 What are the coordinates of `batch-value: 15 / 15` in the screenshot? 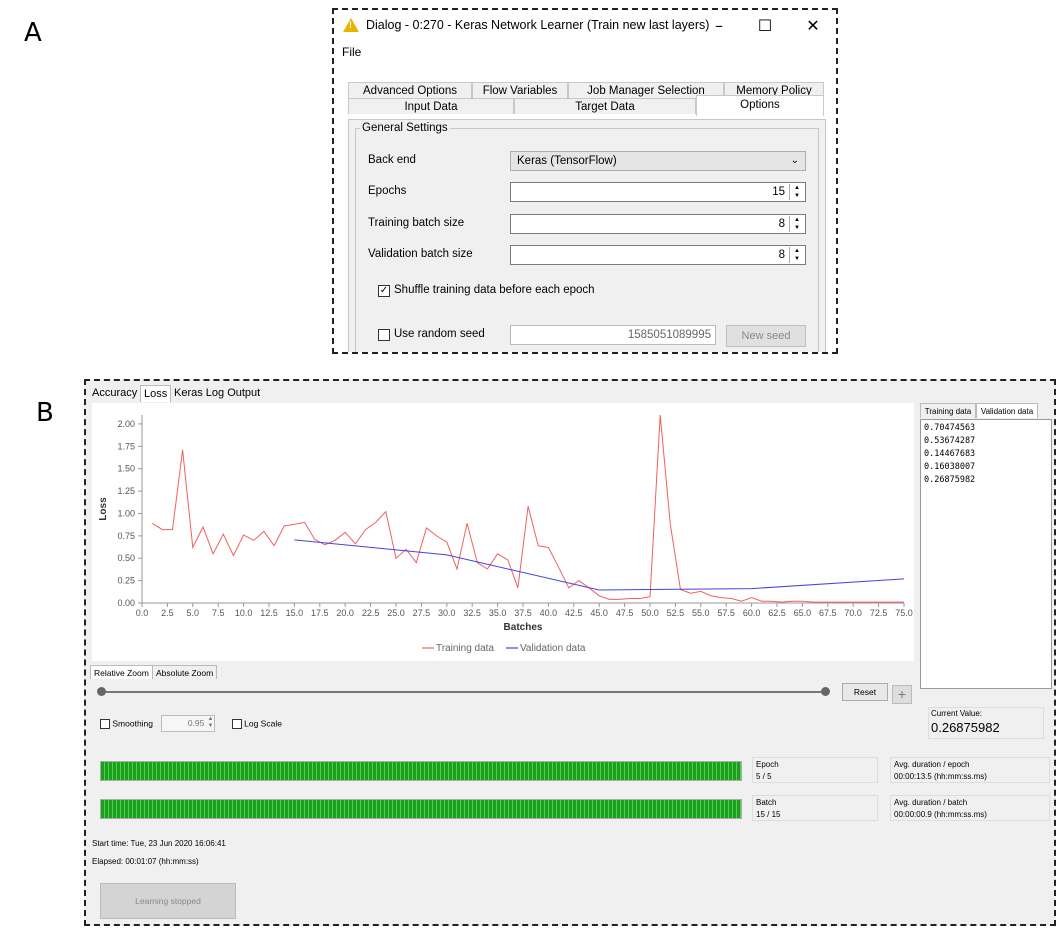 It's located at (768, 814).